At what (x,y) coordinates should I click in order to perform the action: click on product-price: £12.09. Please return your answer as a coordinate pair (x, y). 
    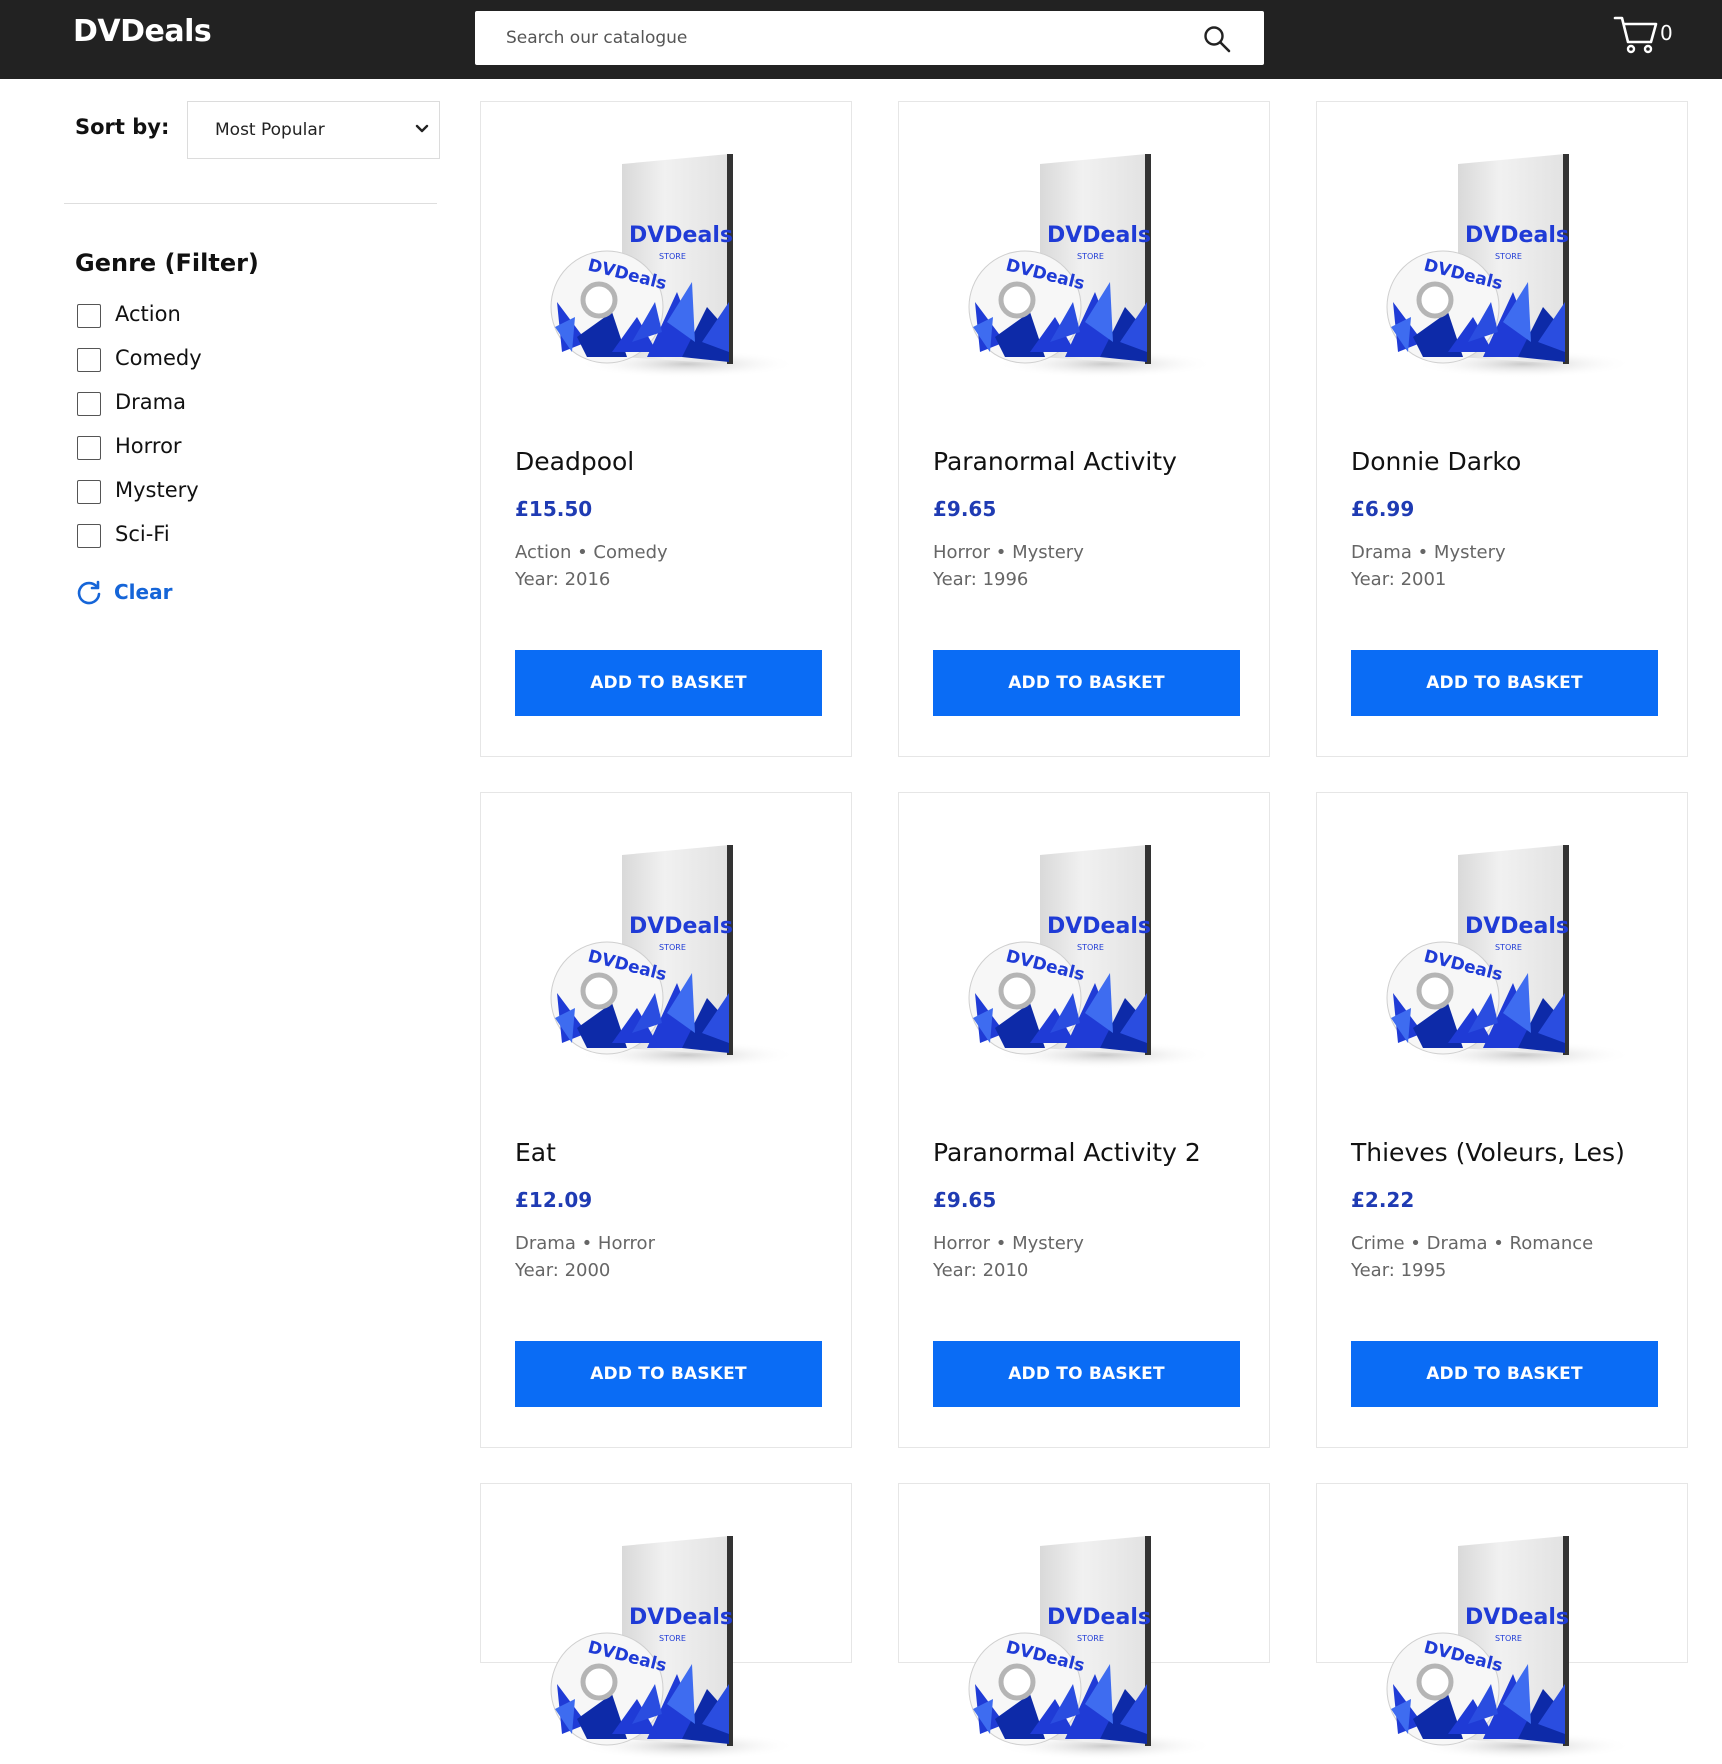
    Looking at the image, I should click on (554, 1200).